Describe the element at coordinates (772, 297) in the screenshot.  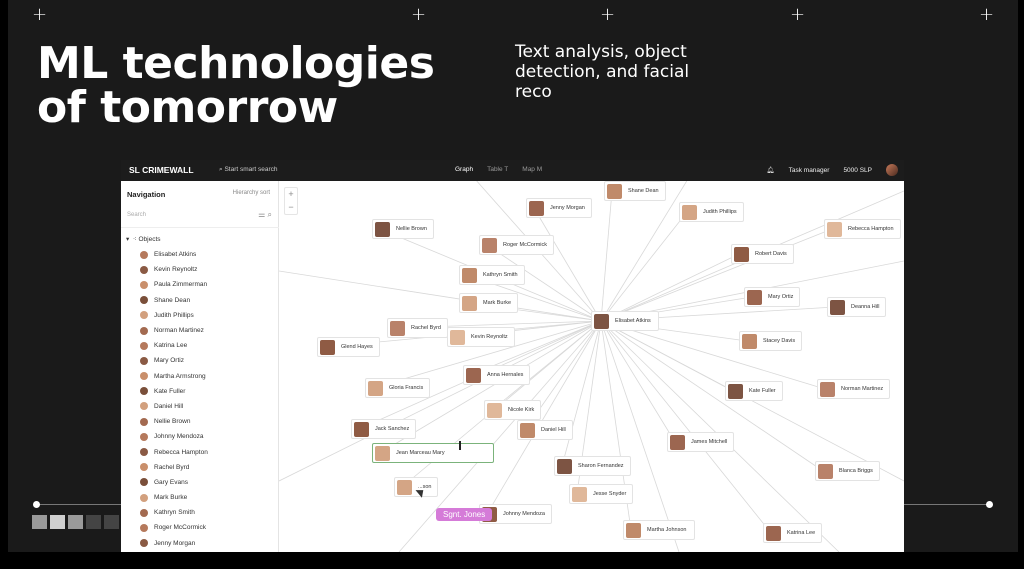
I see `graph-node: Mary Ortiz` at that location.